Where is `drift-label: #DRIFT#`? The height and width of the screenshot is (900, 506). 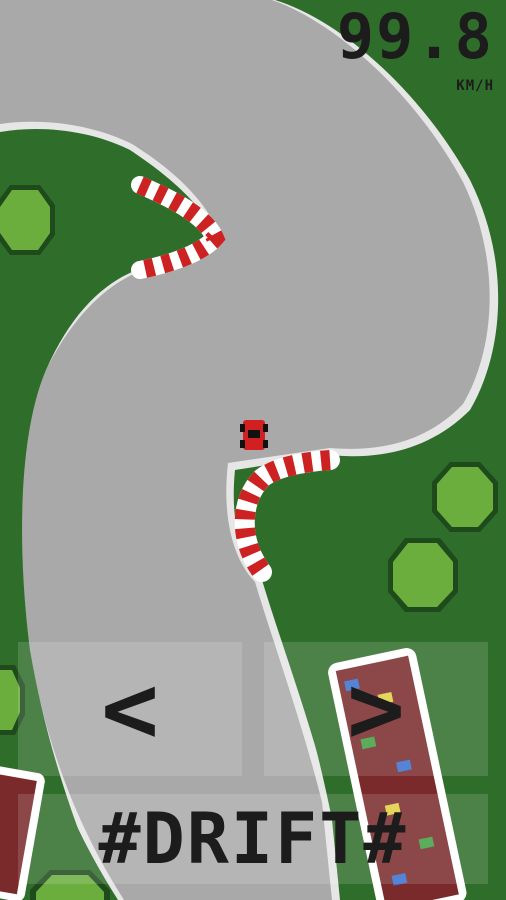 drift-label: #DRIFT# is located at coordinates (253, 839).